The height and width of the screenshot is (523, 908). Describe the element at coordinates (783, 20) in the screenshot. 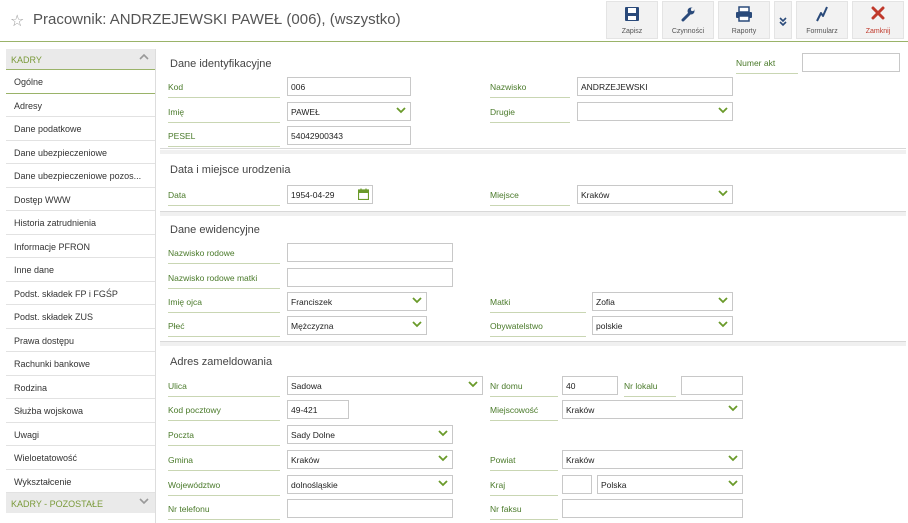

I see `reports-dropdown-button` at that location.